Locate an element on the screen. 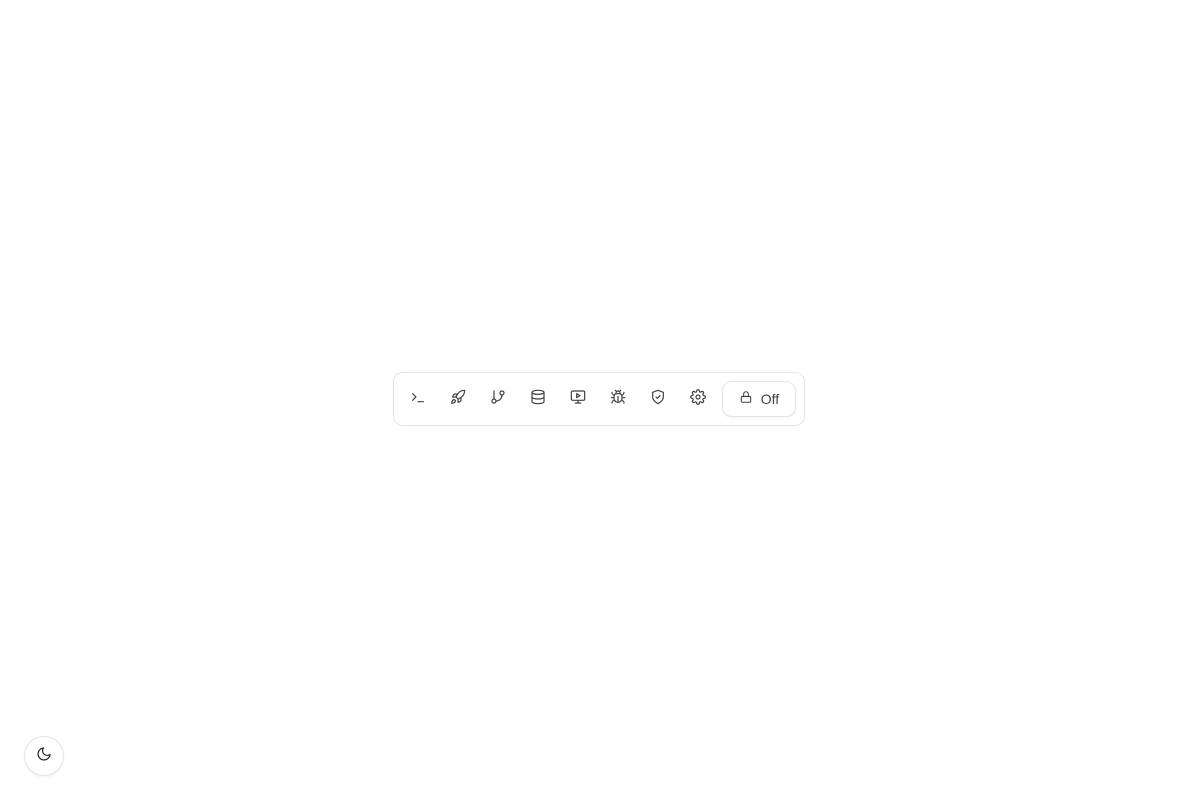 Image resolution: width=1200 pixels, height=800 pixels. database-button is located at coordinates (538, 399).